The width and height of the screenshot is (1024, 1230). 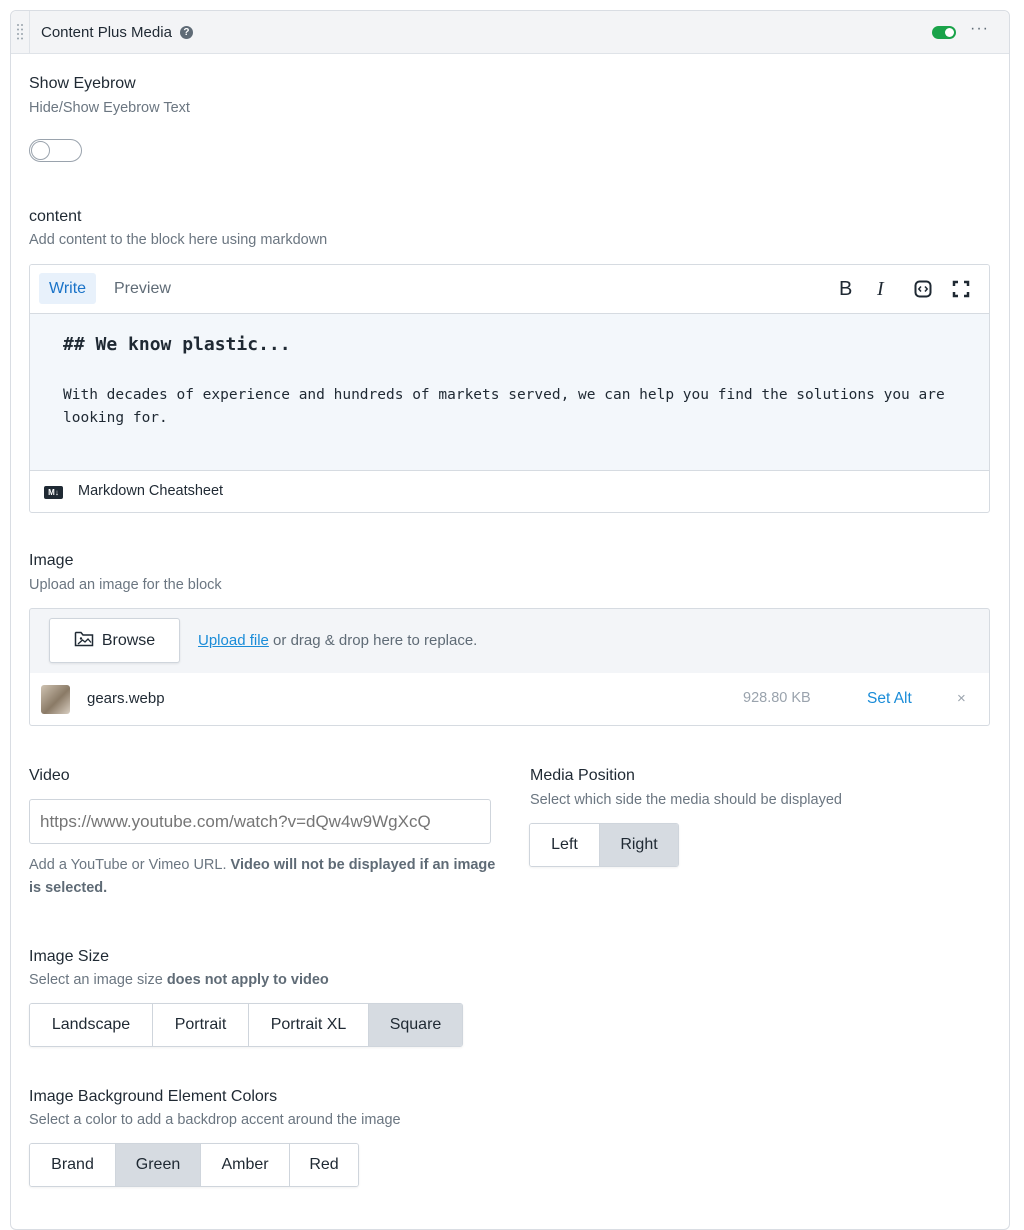 I want to click on bg-color-green: Green, so click(x=158, y=1165).